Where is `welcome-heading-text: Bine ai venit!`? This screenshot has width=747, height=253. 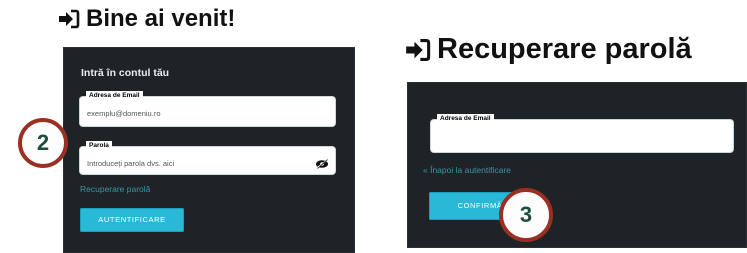 welcome-heading-text: Bine ai venit! is located at coordinates (161, 18).